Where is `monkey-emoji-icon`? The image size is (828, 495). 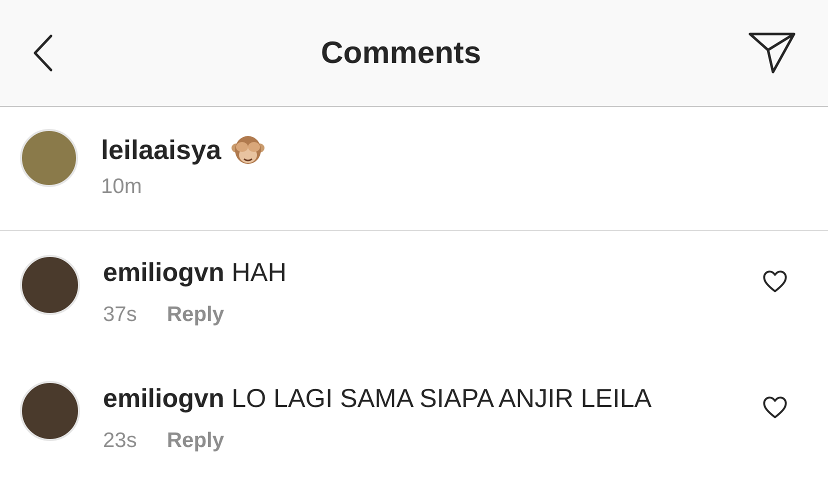 monkey-emoji-icon is located at coordinates (248, 150).